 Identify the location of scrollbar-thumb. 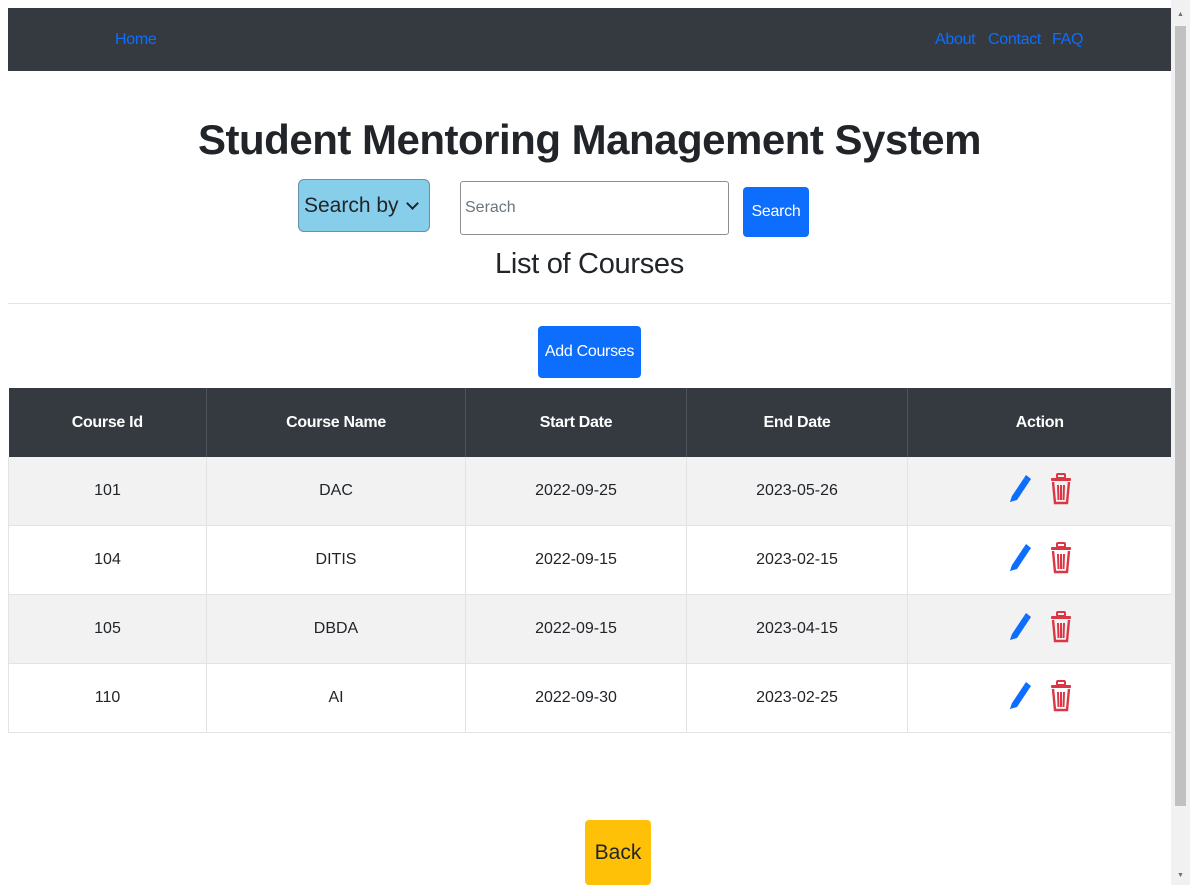
(1180, 416).